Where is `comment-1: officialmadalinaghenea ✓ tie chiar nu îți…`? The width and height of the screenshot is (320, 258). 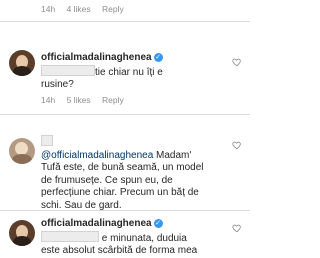 comment-1: officialmadalinaghenea ✓ tie chiar nu îți… is located at coordinates (142, 72).